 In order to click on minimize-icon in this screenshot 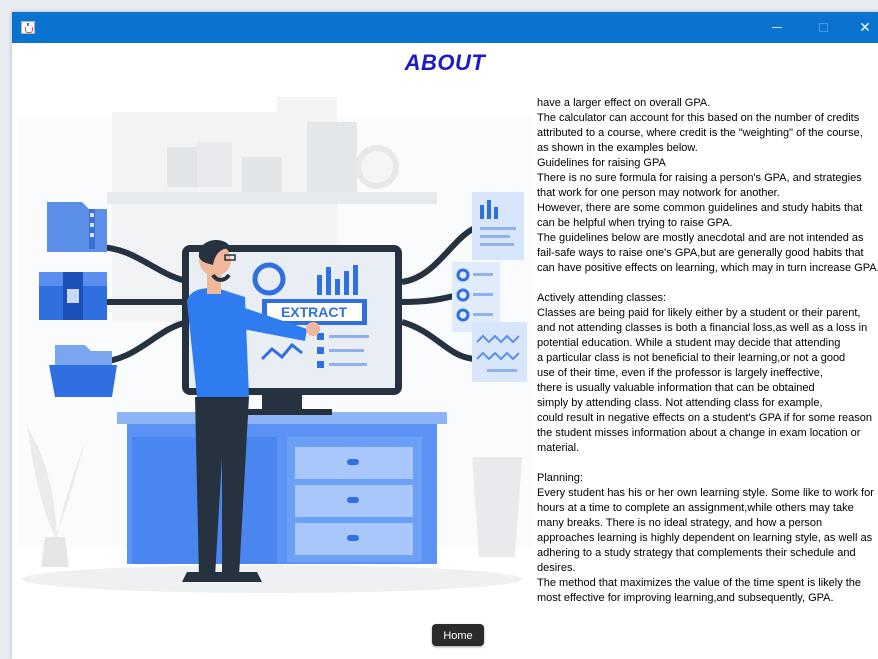, I will do `click(777, 27)`.